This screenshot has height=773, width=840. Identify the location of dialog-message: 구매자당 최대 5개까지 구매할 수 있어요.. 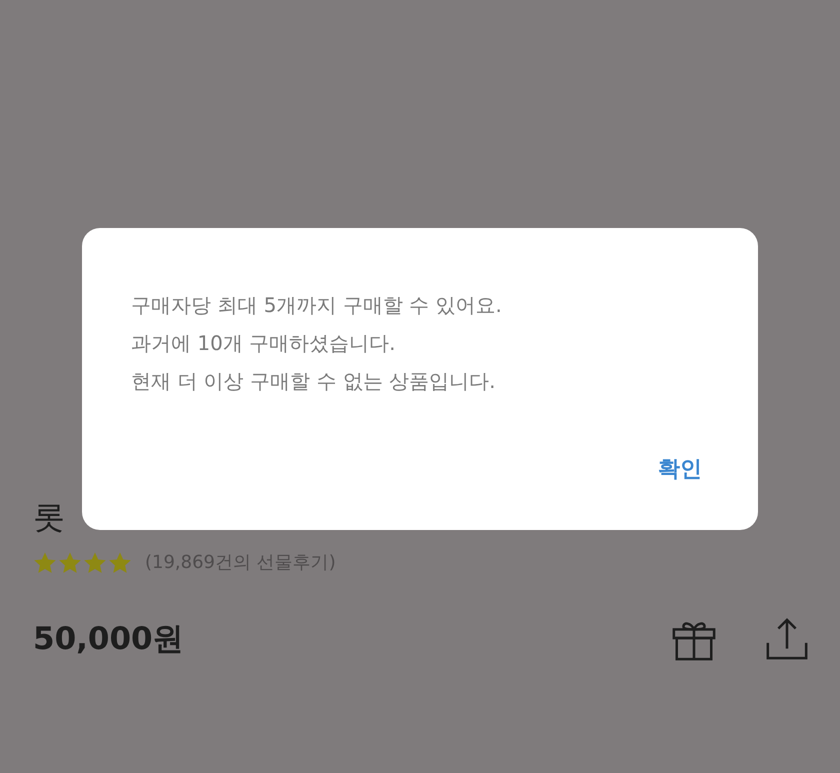
(316, 305).